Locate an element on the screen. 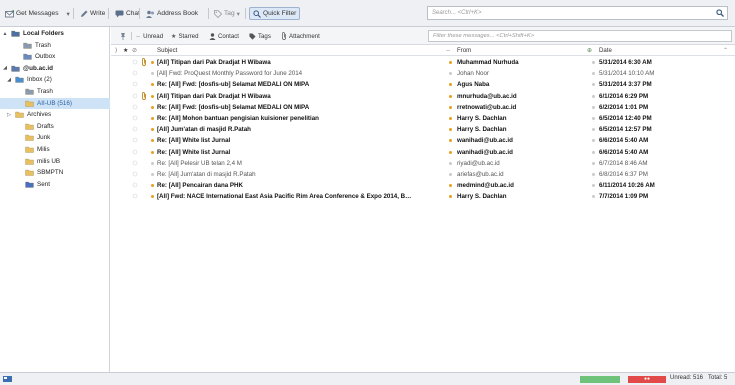  thread-column-icon: ⟩ is located at coordinates (116, 50).